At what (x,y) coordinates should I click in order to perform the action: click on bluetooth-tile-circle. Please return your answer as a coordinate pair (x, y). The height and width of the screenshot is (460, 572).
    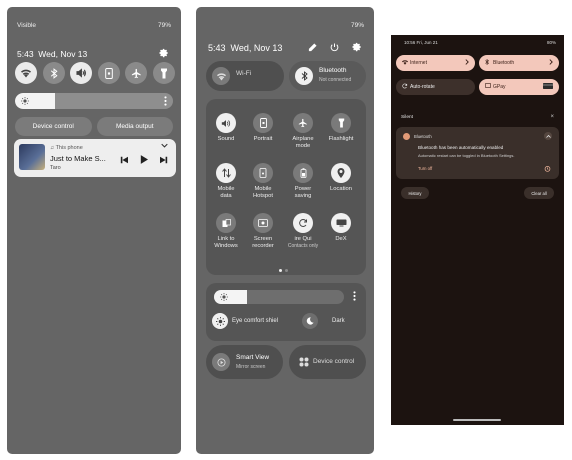
    Looking at the image, I should click on (304, 76).